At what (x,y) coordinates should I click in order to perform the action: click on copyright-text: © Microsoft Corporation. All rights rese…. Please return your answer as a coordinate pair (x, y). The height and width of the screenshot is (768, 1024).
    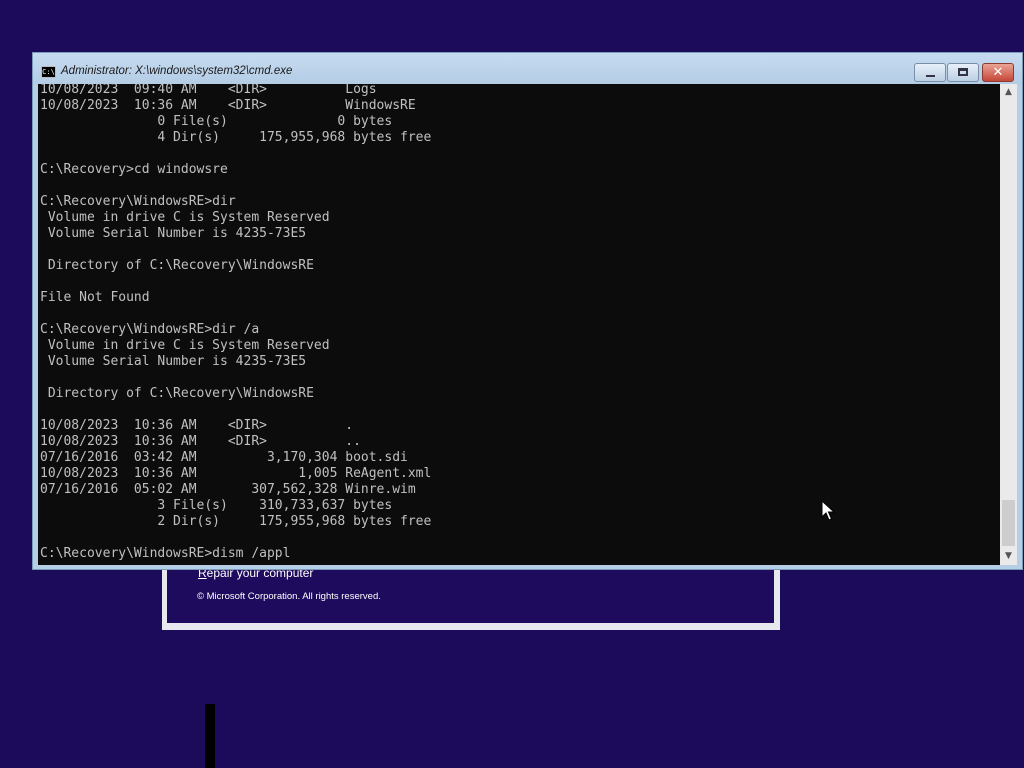
    Looking at the image, I should click on (289, 596).